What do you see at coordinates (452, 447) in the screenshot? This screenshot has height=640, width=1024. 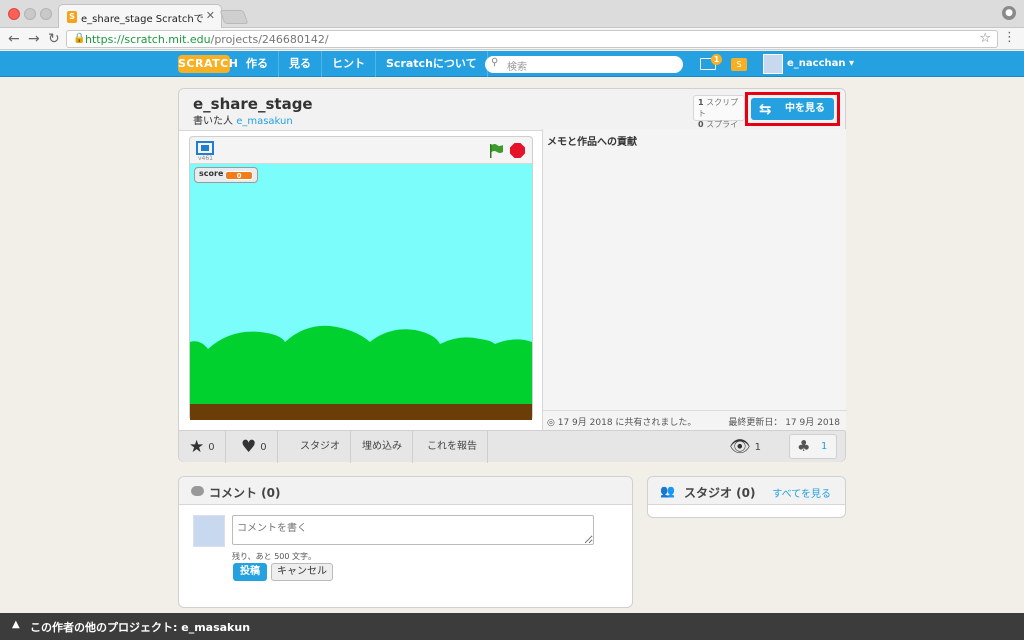 I see `report-button: これを報告` at bounding box center [452, 447].